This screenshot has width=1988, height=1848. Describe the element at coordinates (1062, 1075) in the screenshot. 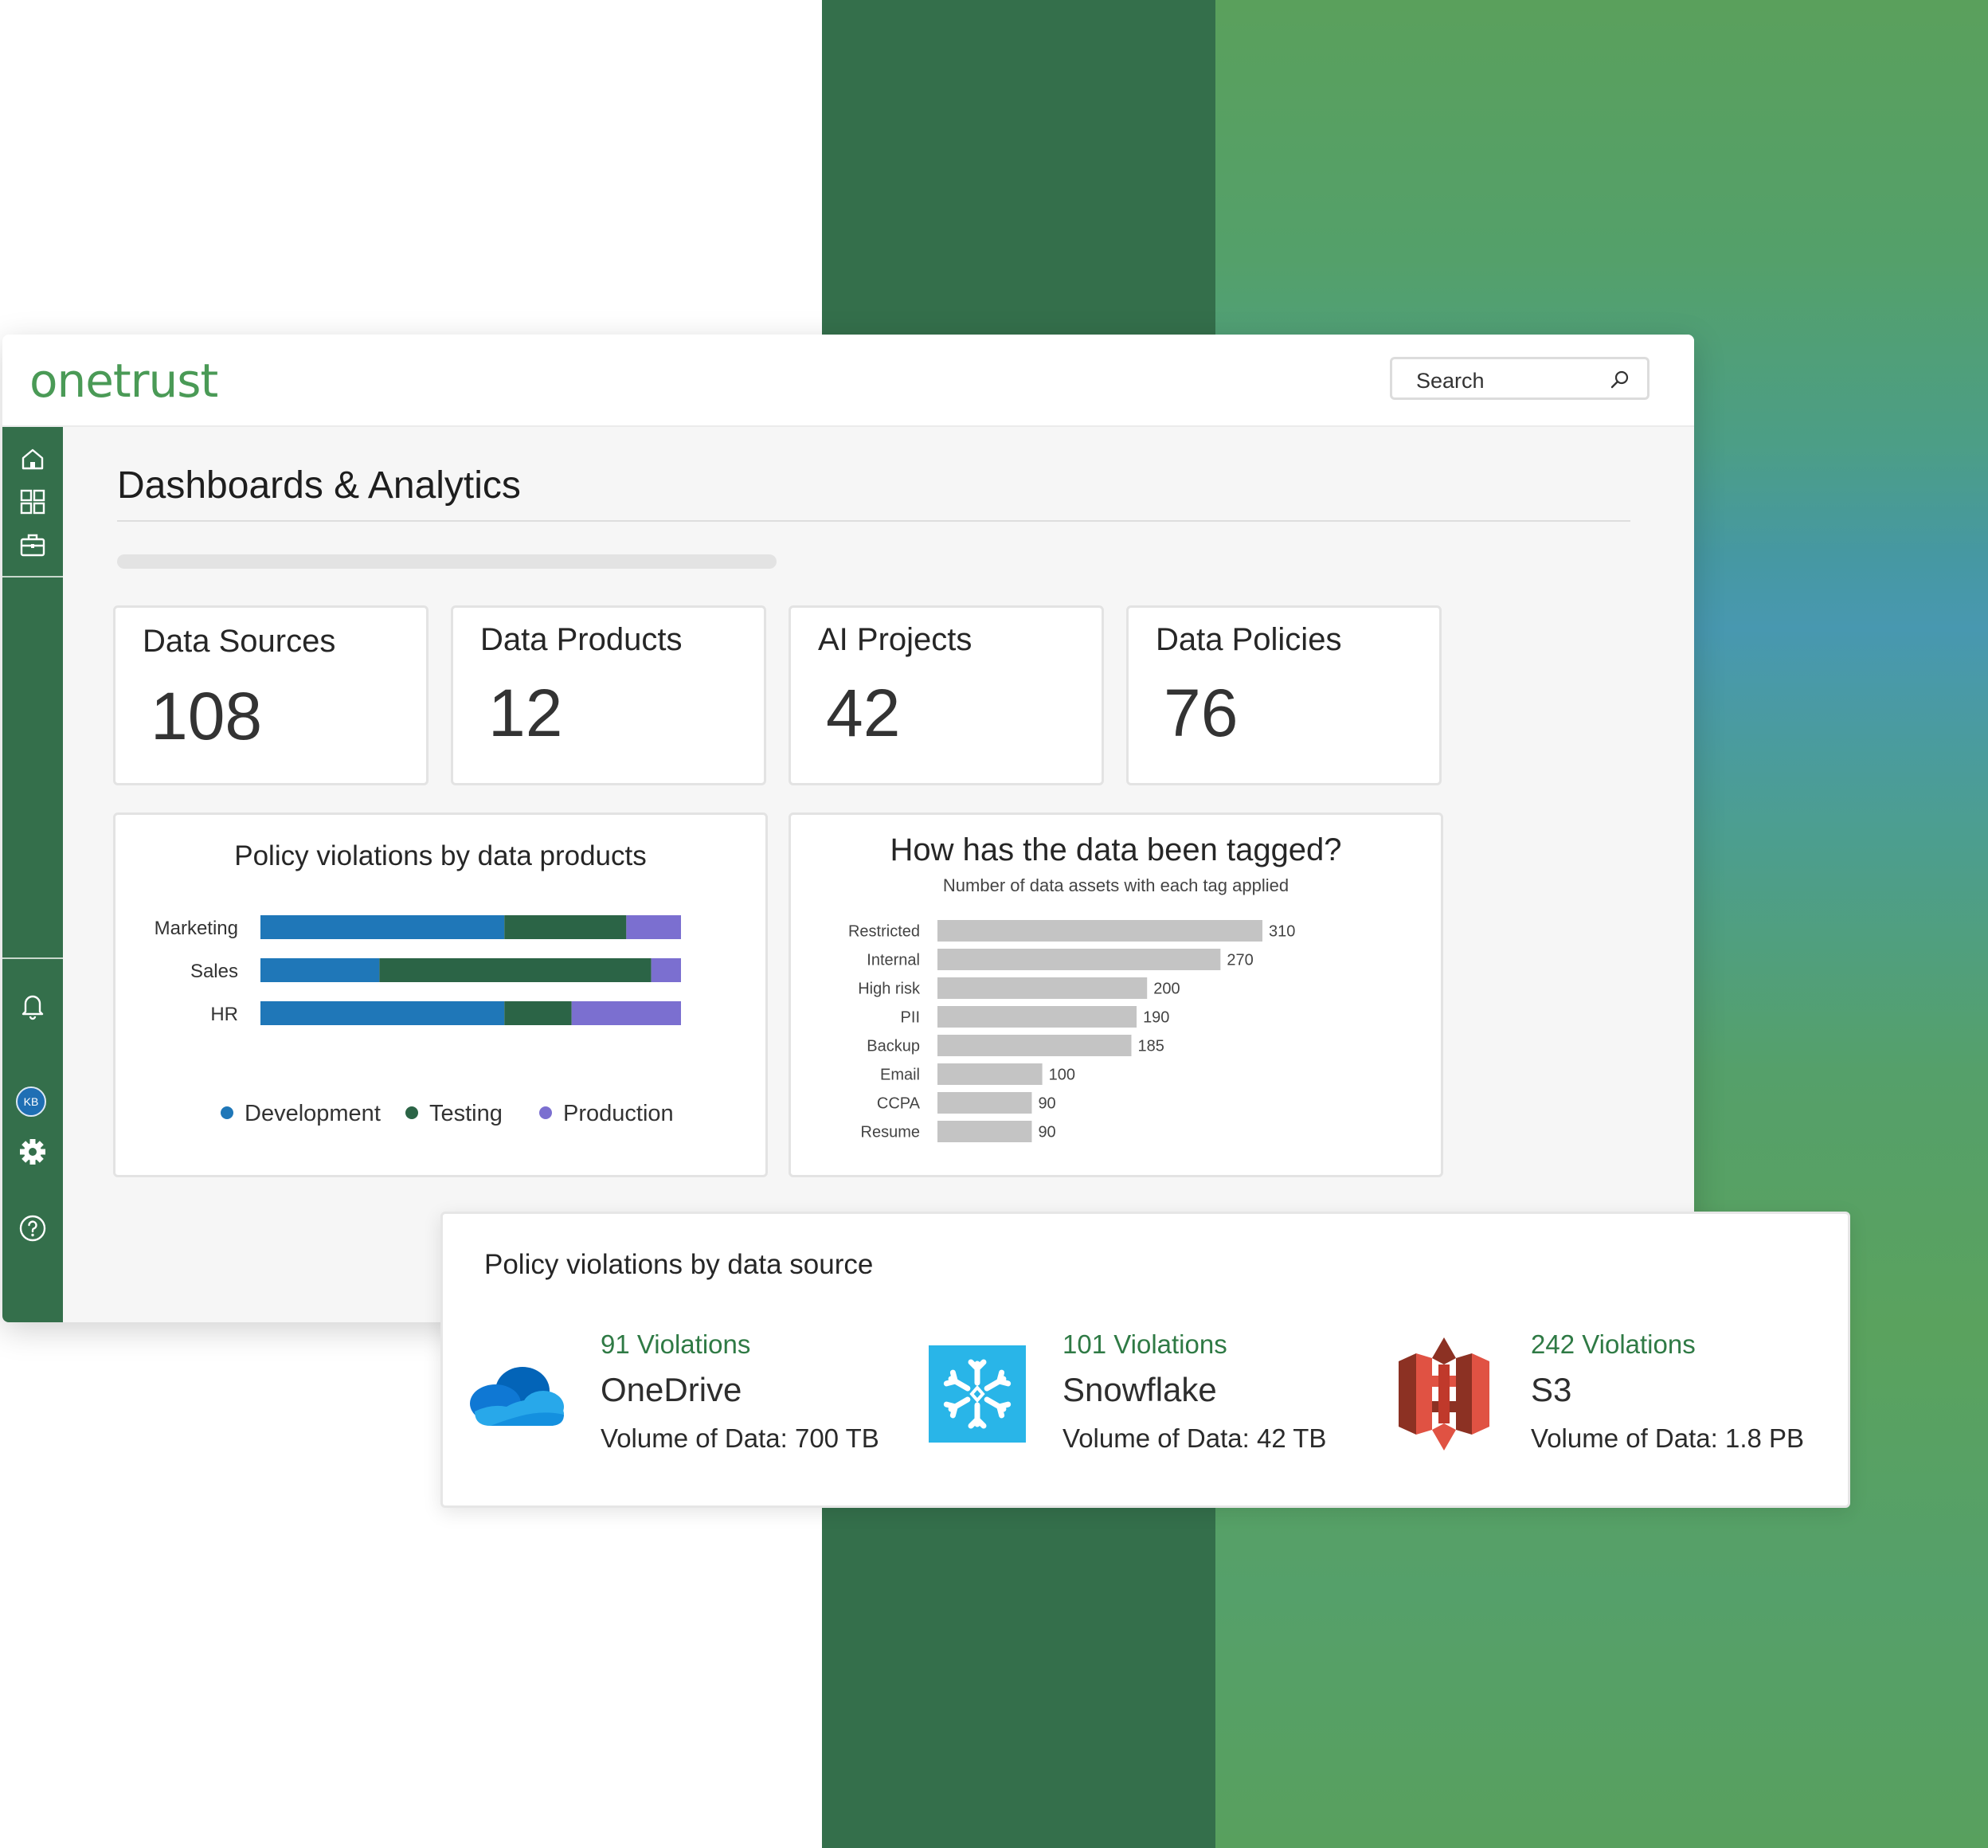

I see `data-label: 100` at that location.